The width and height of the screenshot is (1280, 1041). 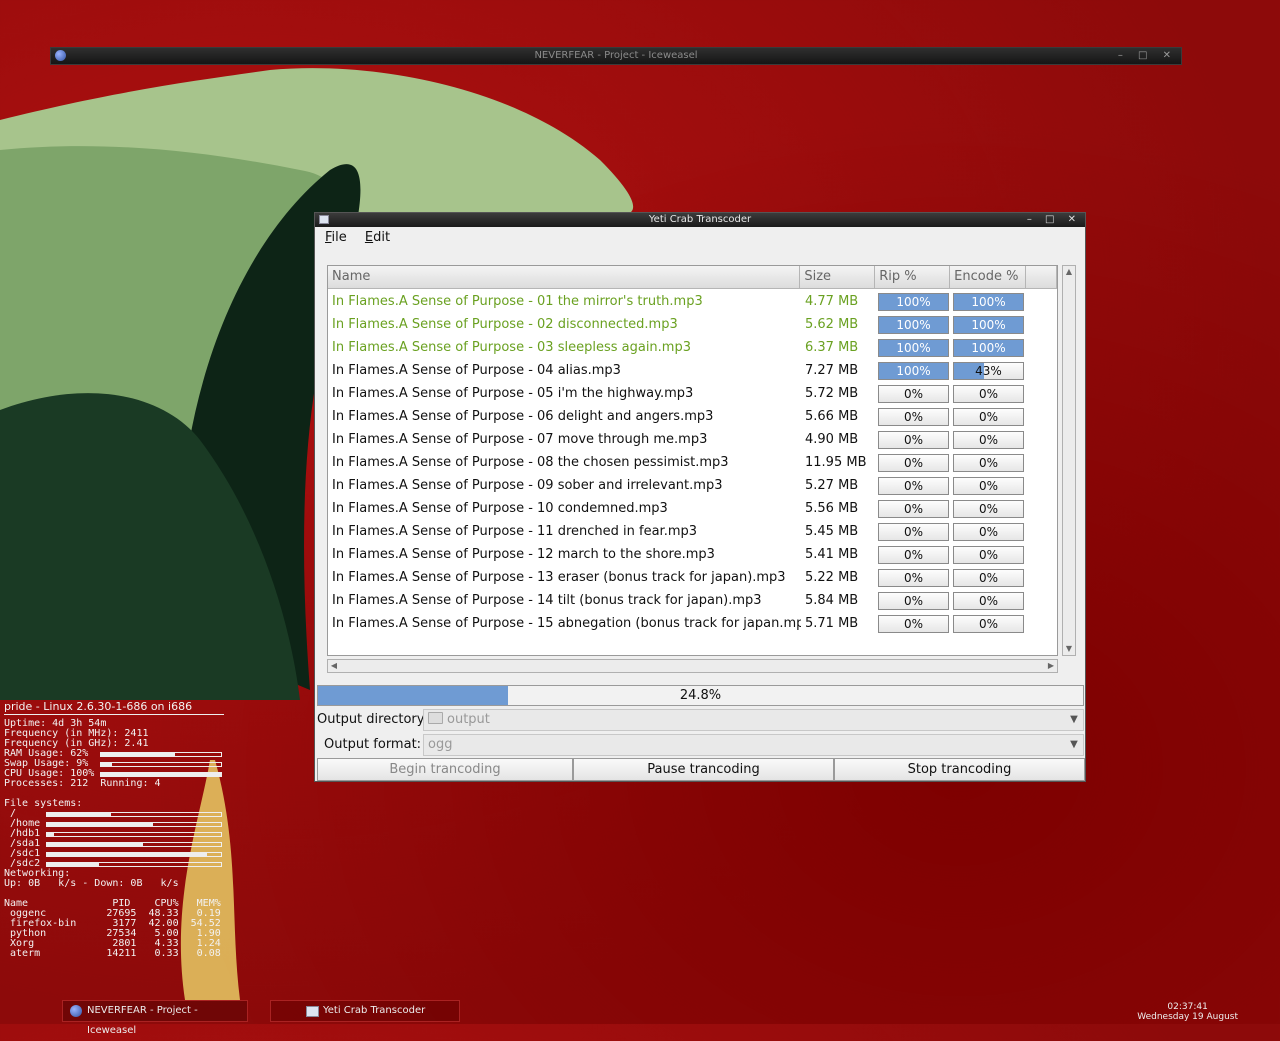 What do you see at coordinates (700, 695) in the screenshot?
I see `overall-progress-label: 24.8%` at bounding box center [700, 695].